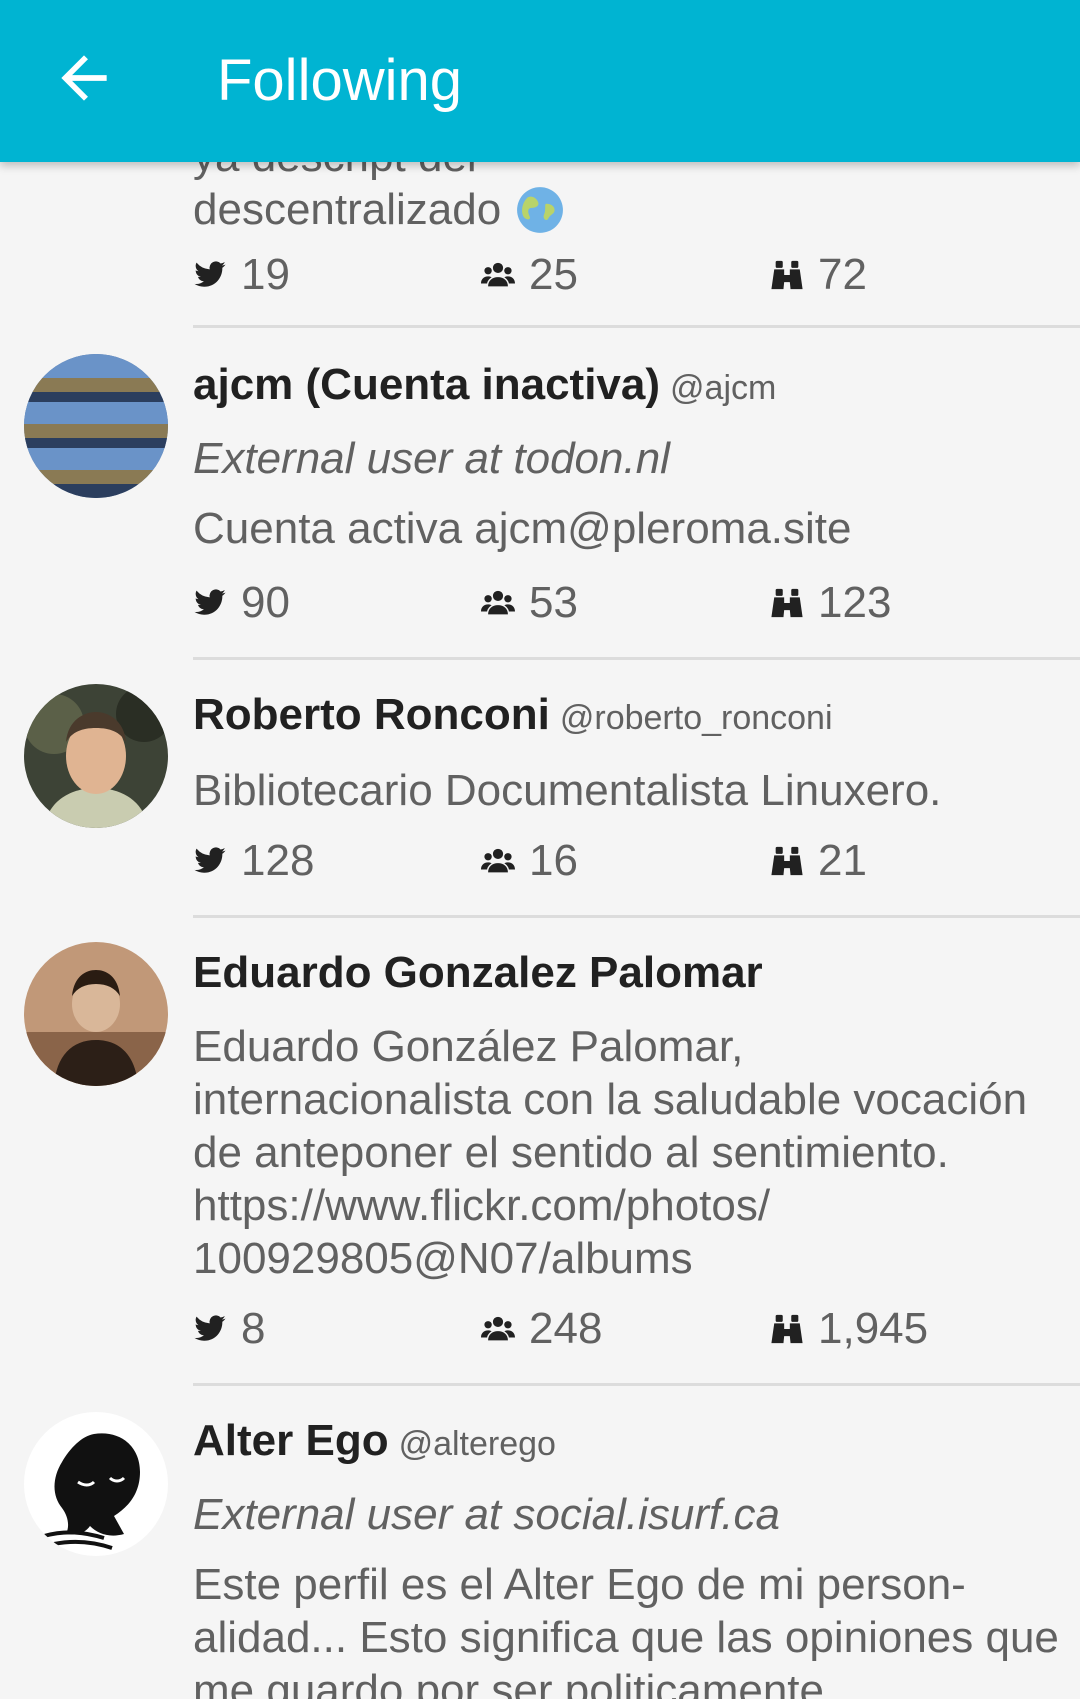  I want to click on followers-count: 16, so click(553, 860).